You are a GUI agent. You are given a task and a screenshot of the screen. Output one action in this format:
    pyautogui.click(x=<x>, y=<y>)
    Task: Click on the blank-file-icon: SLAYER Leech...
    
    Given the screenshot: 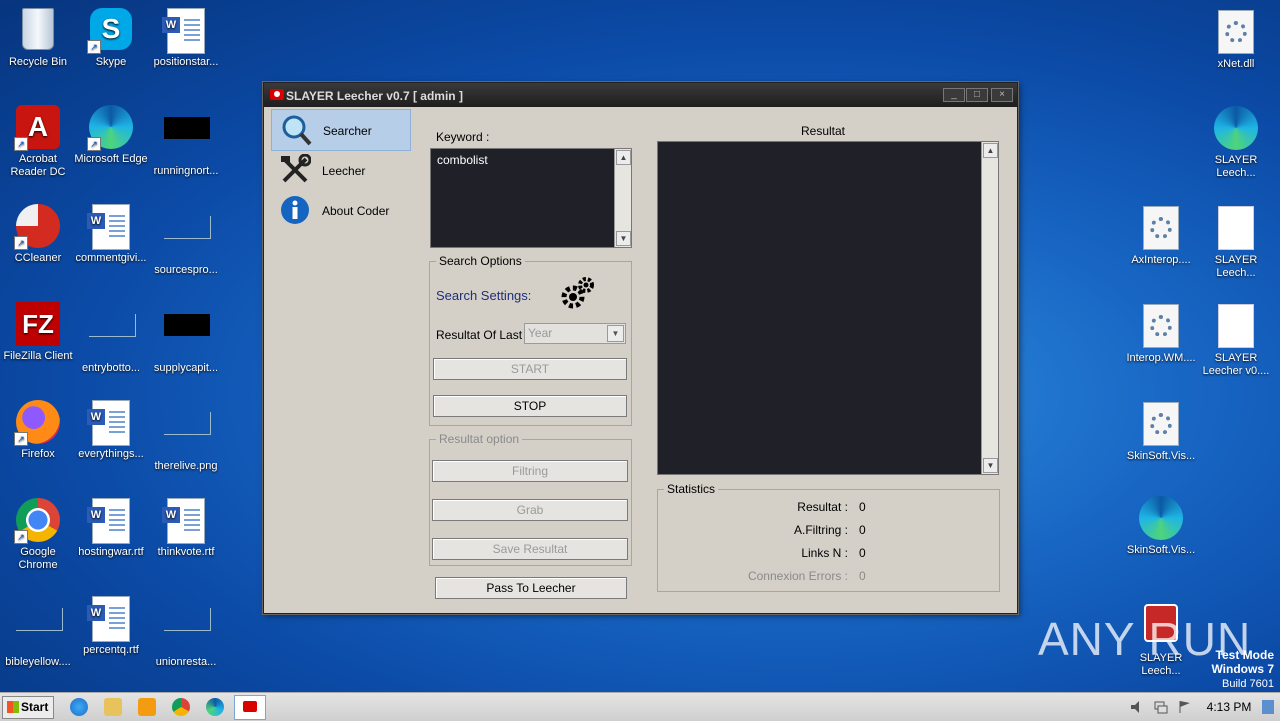 What is the action you would take?
    pyautogui.click(x=1236, y=243)
    